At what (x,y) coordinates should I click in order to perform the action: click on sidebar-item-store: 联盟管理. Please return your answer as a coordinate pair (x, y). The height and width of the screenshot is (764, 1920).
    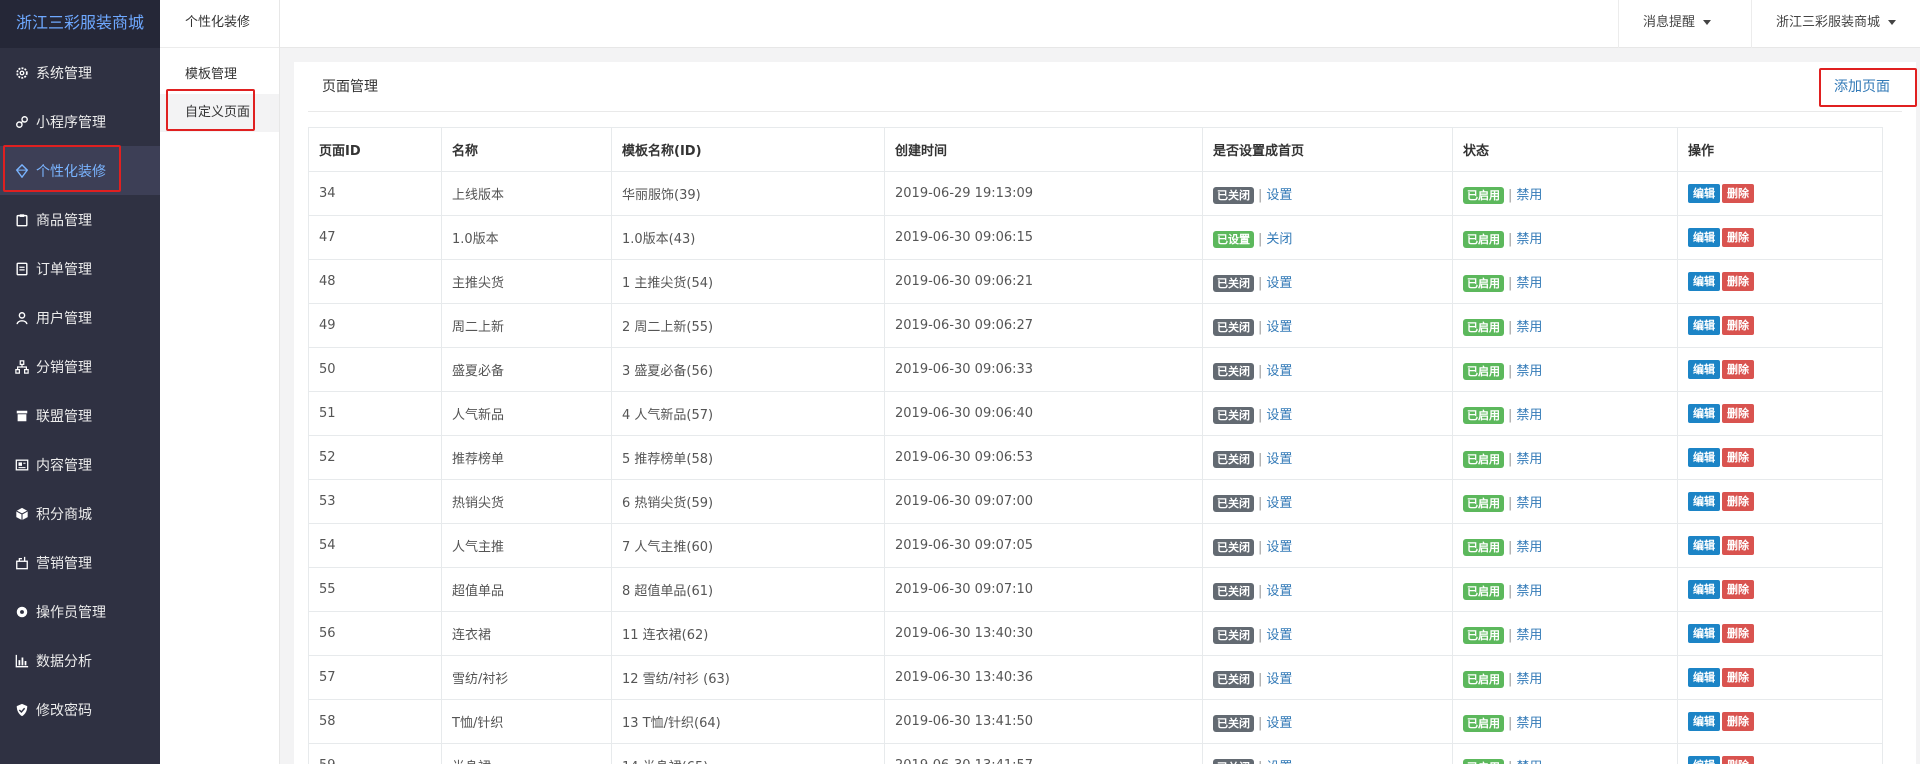
    Looking at the image, I should click on (80, 415).